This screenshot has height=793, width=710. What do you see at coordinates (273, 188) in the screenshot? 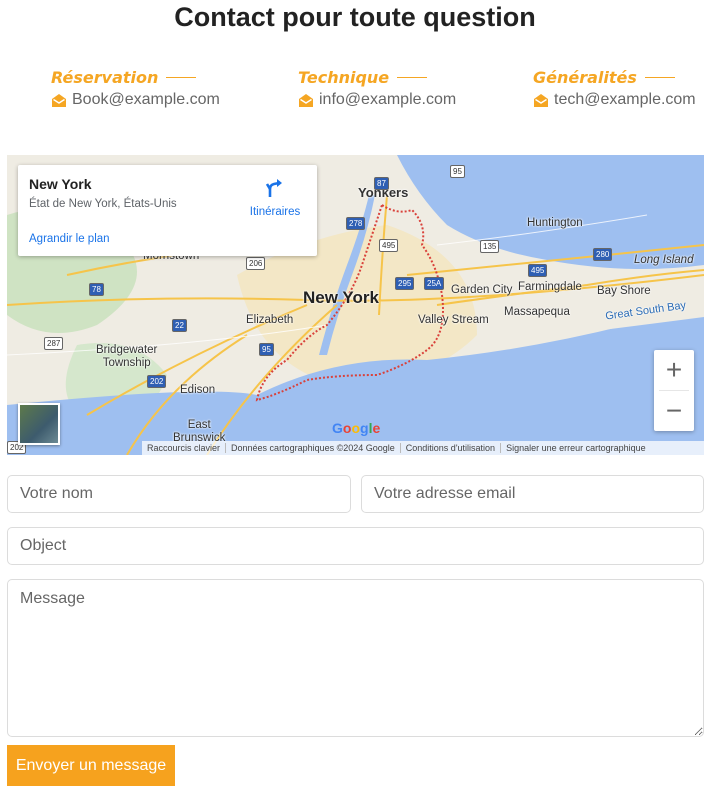
I see `directions-icon` at bounding box center [273, 188].